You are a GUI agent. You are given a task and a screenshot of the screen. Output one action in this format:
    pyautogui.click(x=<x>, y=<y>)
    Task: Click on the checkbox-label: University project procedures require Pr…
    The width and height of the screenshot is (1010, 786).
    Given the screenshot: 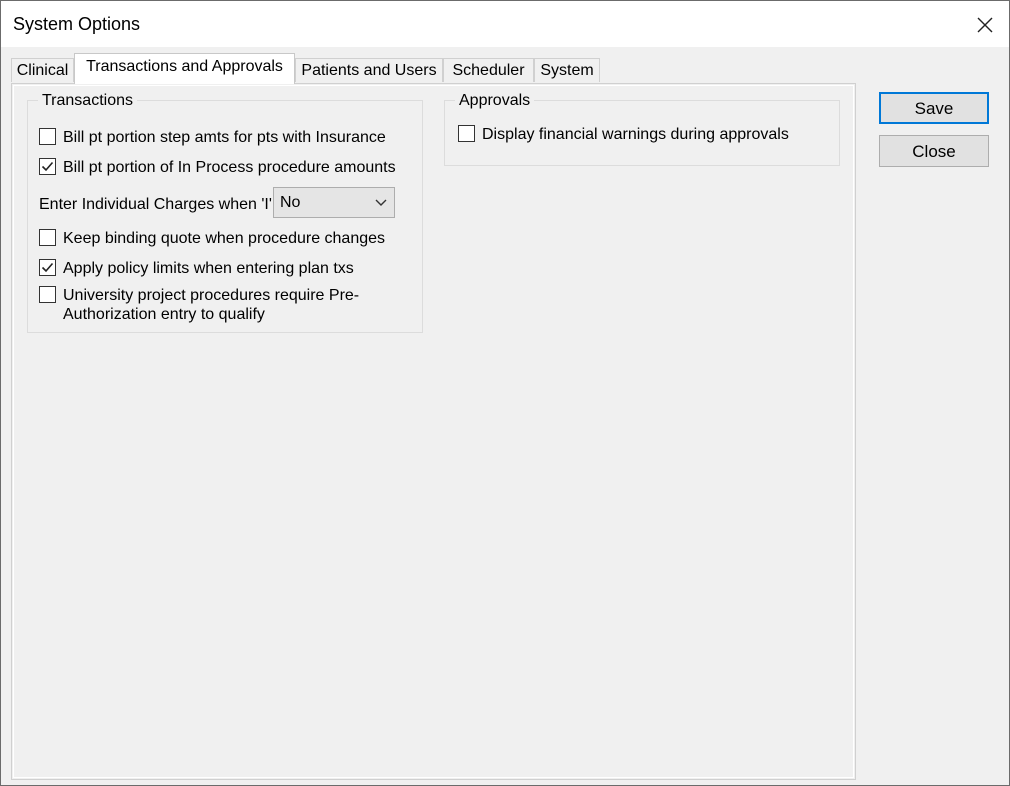 What is the action you would take?
    pyautogui.click(x=211, y=305)
    